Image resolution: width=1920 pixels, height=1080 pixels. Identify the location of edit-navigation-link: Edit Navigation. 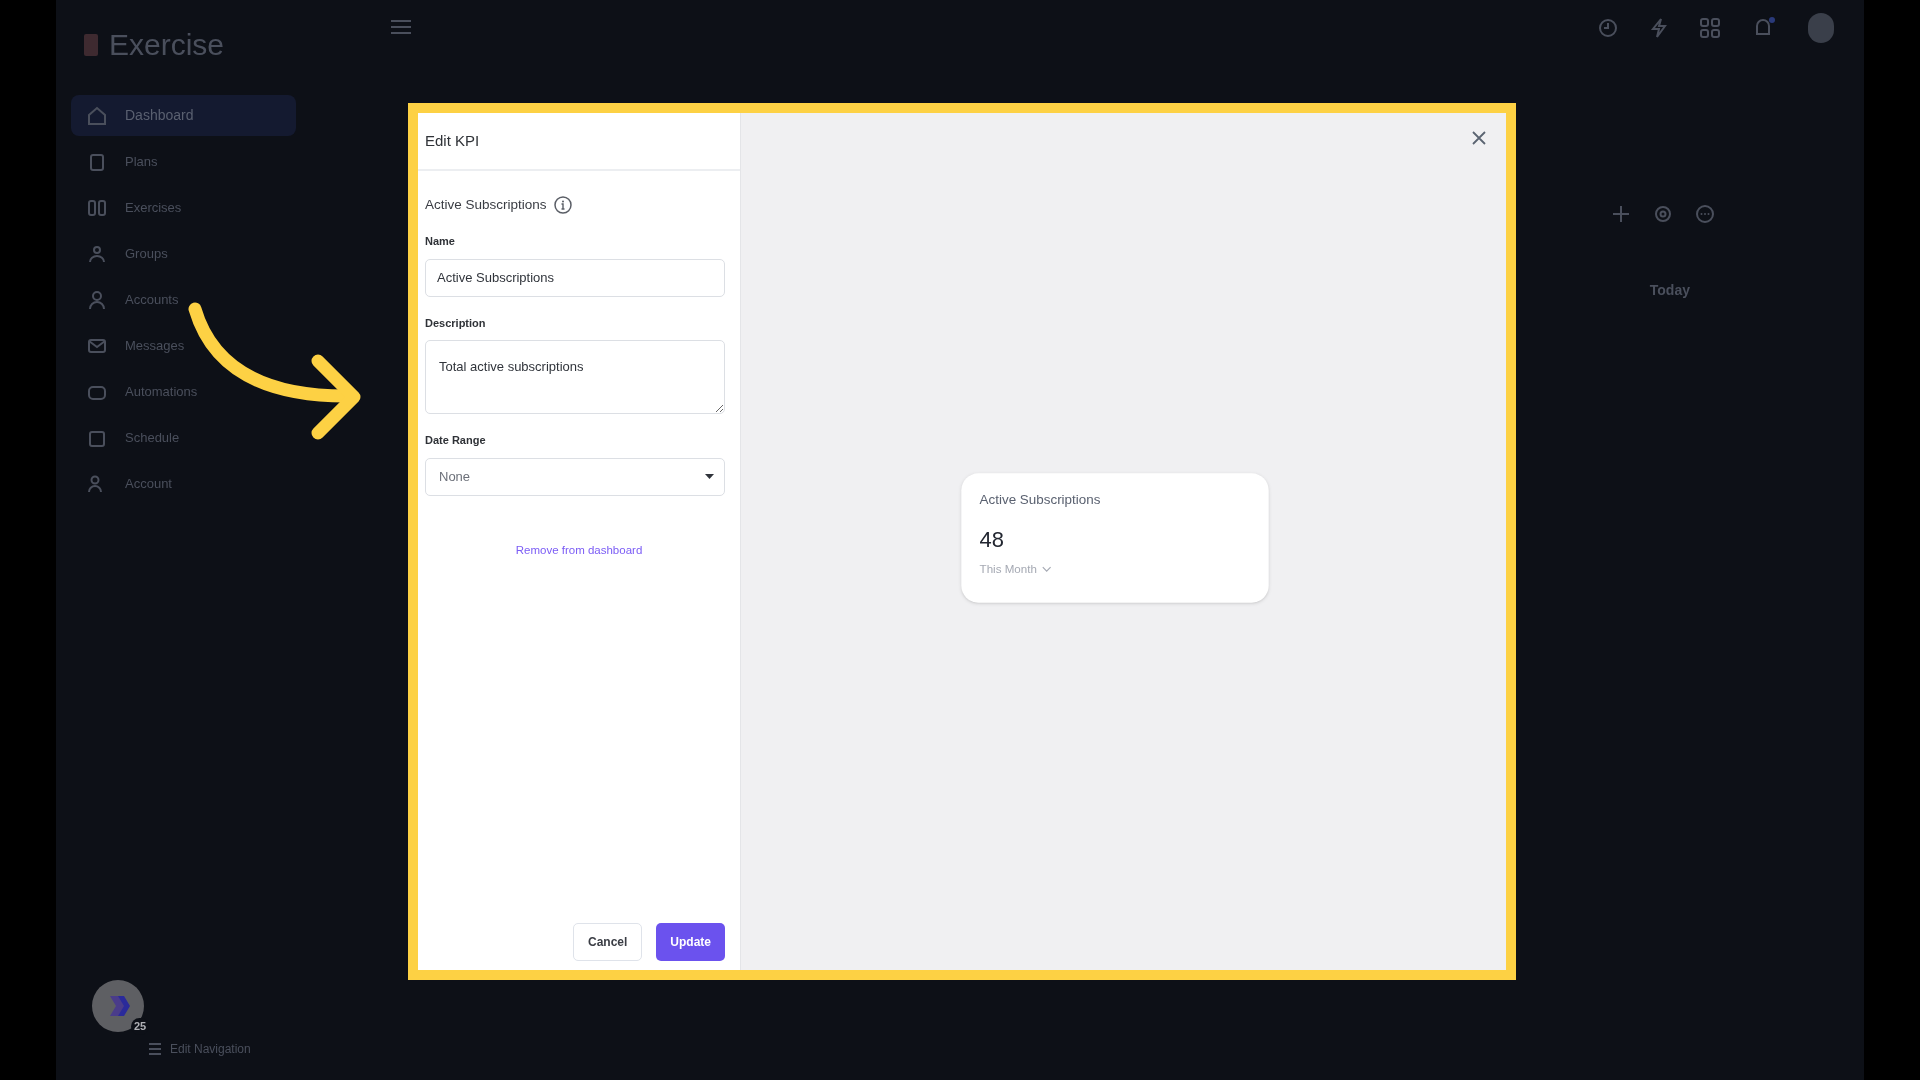
(210, 1049).